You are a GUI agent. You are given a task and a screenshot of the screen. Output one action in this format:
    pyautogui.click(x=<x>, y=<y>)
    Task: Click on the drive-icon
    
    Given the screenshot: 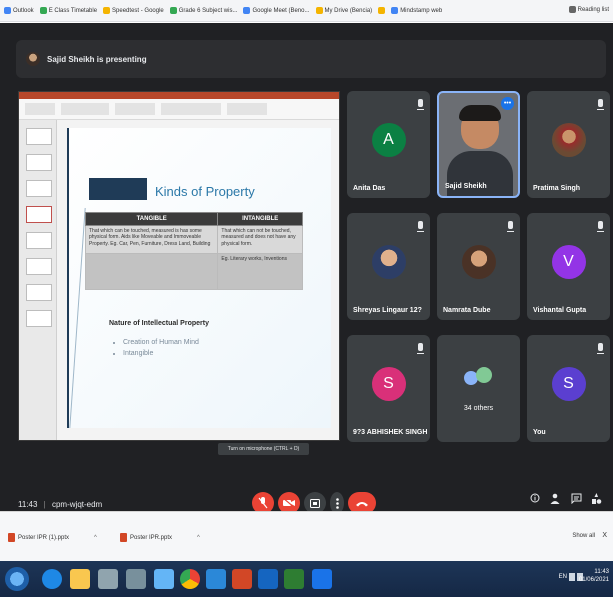 What is the action you would take?
    pyautogui.click(x=319, y=10)
    